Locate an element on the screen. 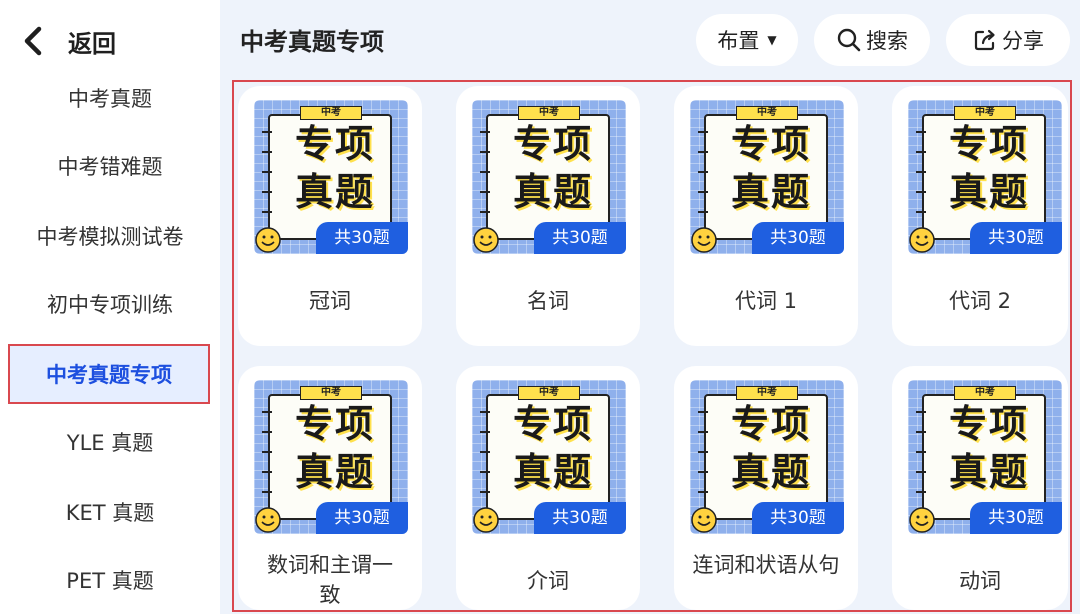 This screenshot has height=614, width=1080. sidebar-item-pet: PET 真题 is located at coordinates (110, 580).